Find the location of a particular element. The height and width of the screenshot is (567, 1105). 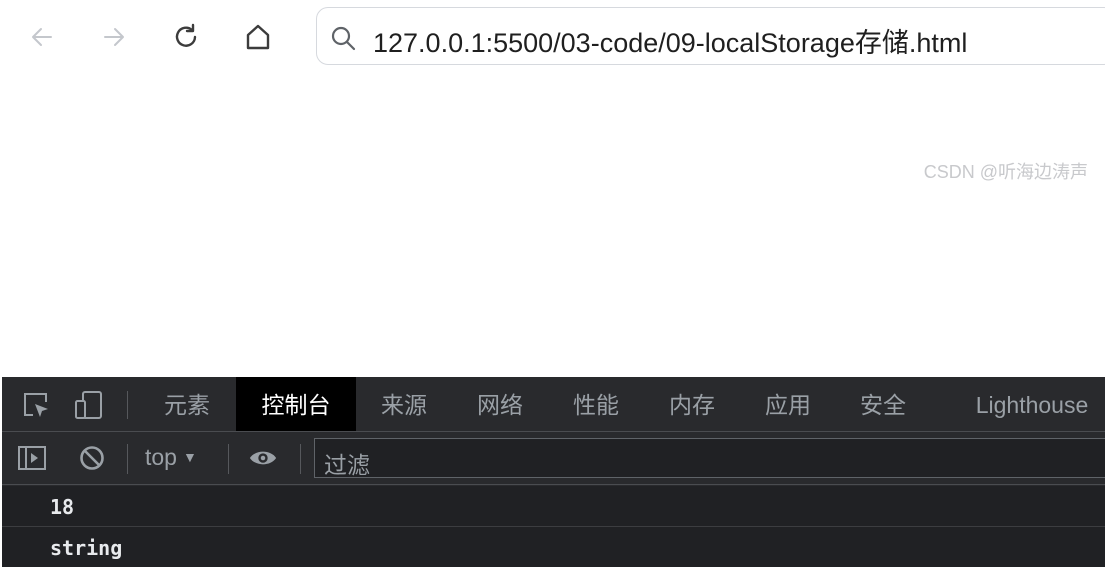

live-expression-button is located at coordinates (263, 458).